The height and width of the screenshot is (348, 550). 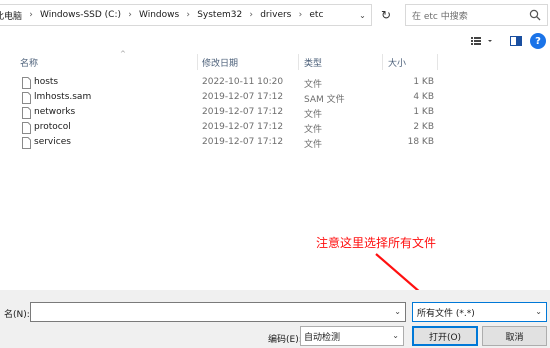 I want to click on preview-pane-icon, so click(x=516, y=41).